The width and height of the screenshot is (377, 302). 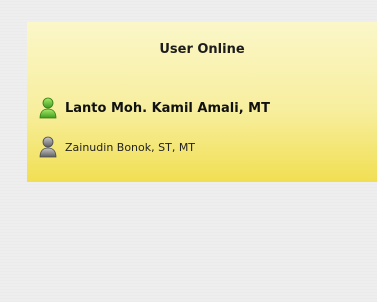 What do you see at coordinates (130, 147) in the screenshot?
I see `user-name: Zainudin Bonok, ST, MT` at bounding box center [130, 147].